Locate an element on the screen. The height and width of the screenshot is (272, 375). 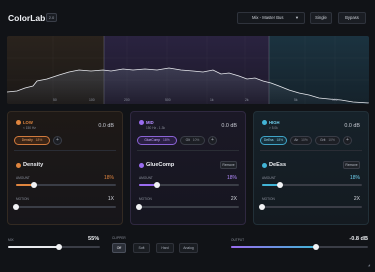
mix-slider is located at coordinates (54, 247).